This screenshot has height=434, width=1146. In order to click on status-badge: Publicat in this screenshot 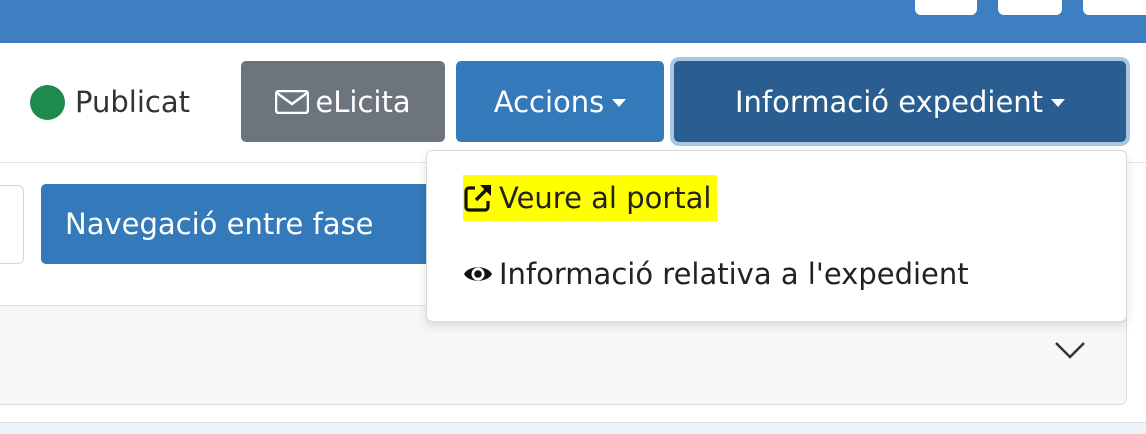, I will do `click(110, 102)`.